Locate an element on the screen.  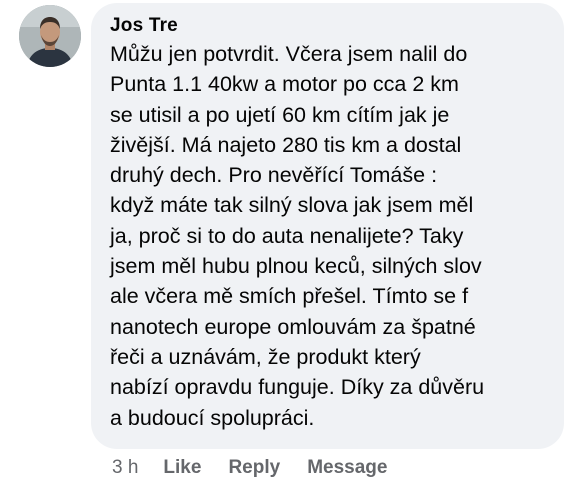
avatar is located at coordinates (50, 36).